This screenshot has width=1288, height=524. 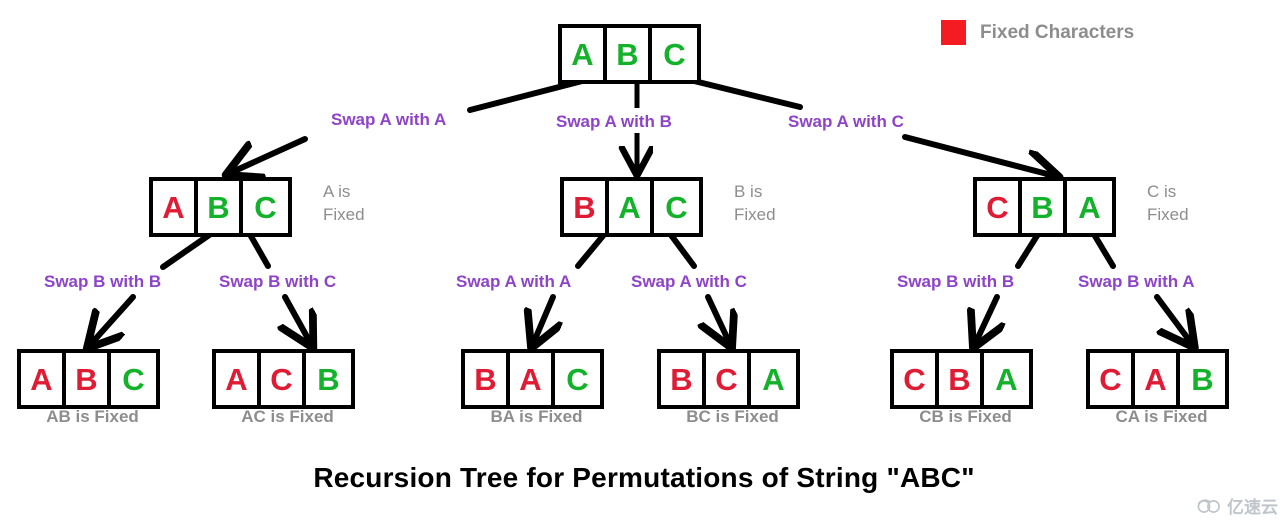 I want to click on node-bac: B A C, so click(x=631, y=207).